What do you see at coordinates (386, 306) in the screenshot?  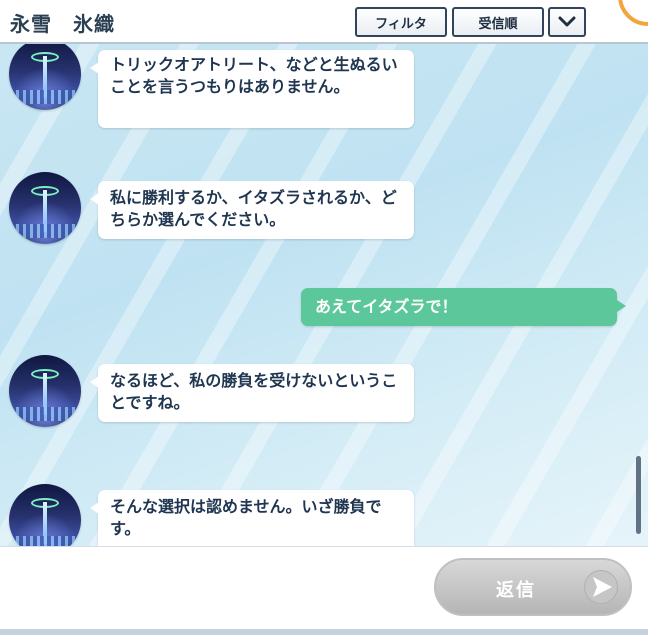 I see `message-text: あえてイタズラで！` at bounding box center [386, 306].